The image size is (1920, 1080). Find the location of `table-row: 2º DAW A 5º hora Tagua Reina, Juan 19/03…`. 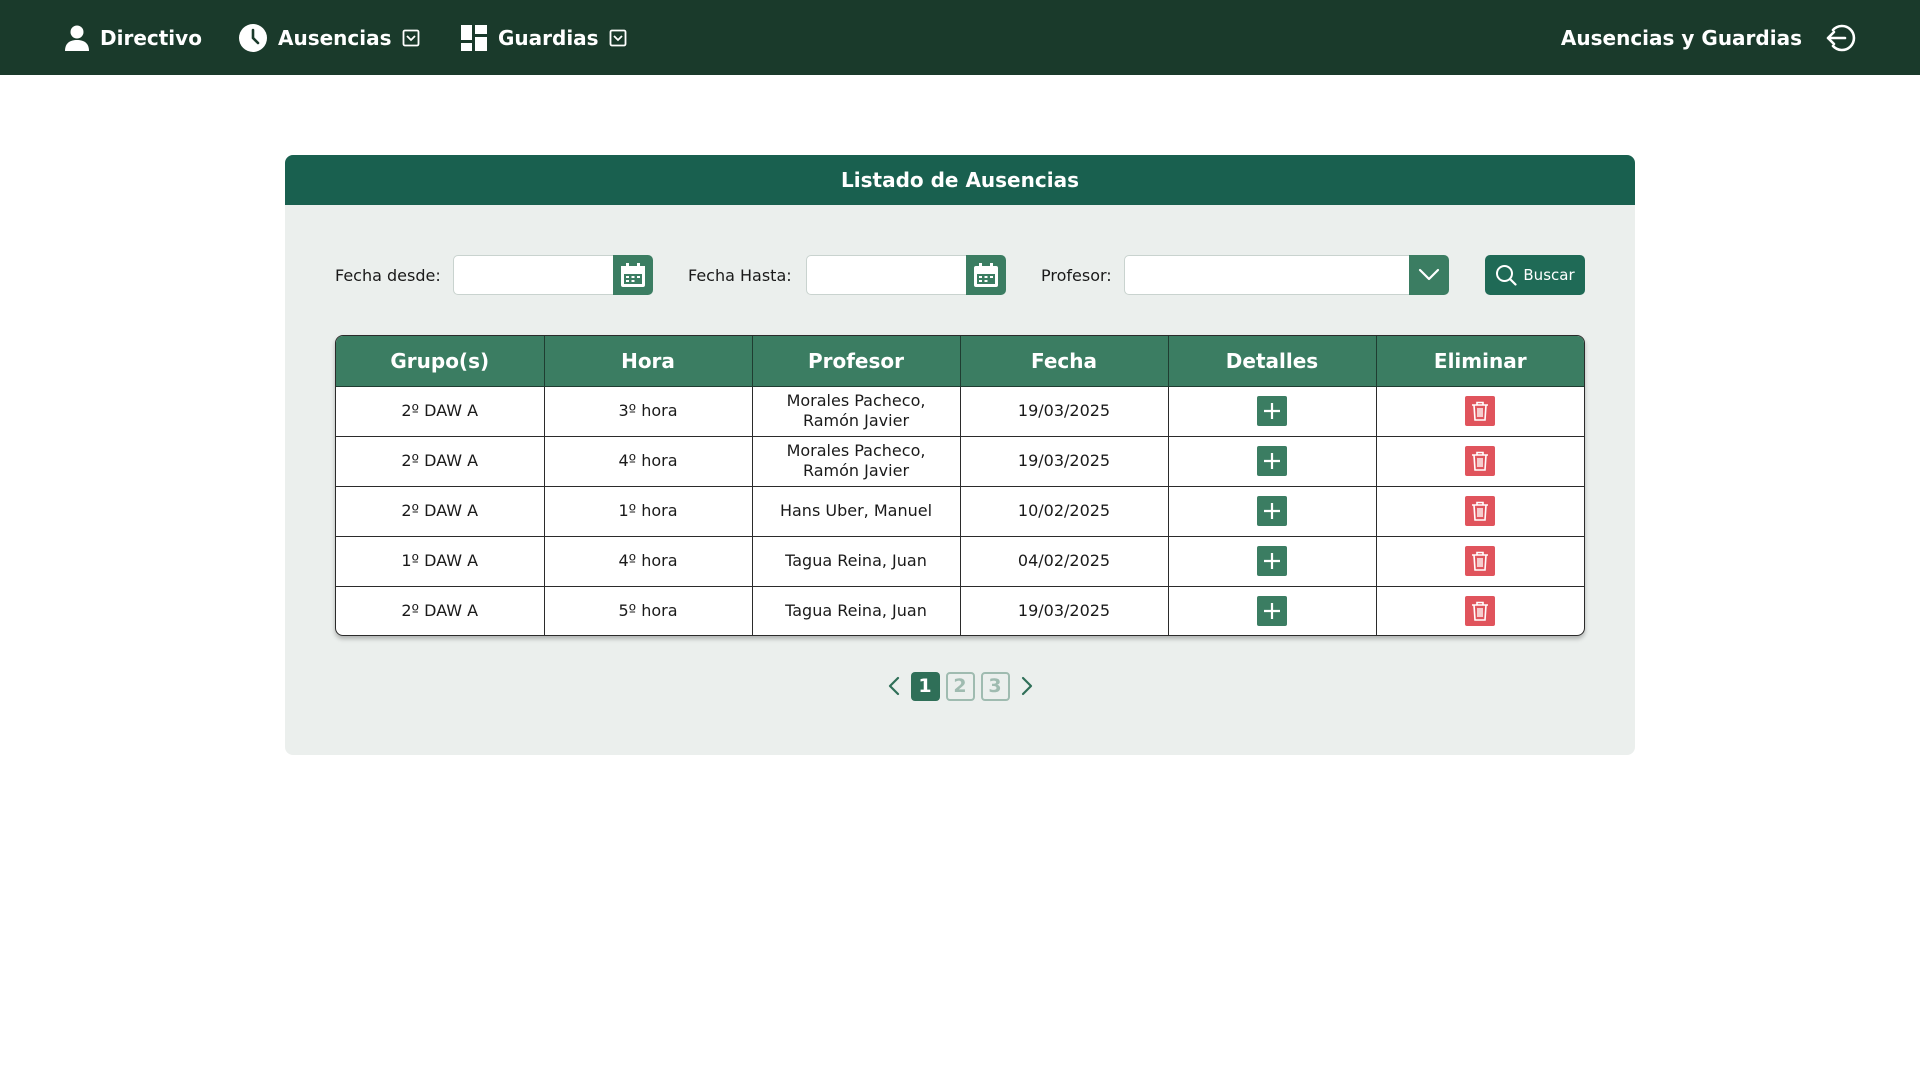

table-row: 2º DAW A 5º hora Tagua Reina, Juan 19/03… is located at coordinates (960, 610).